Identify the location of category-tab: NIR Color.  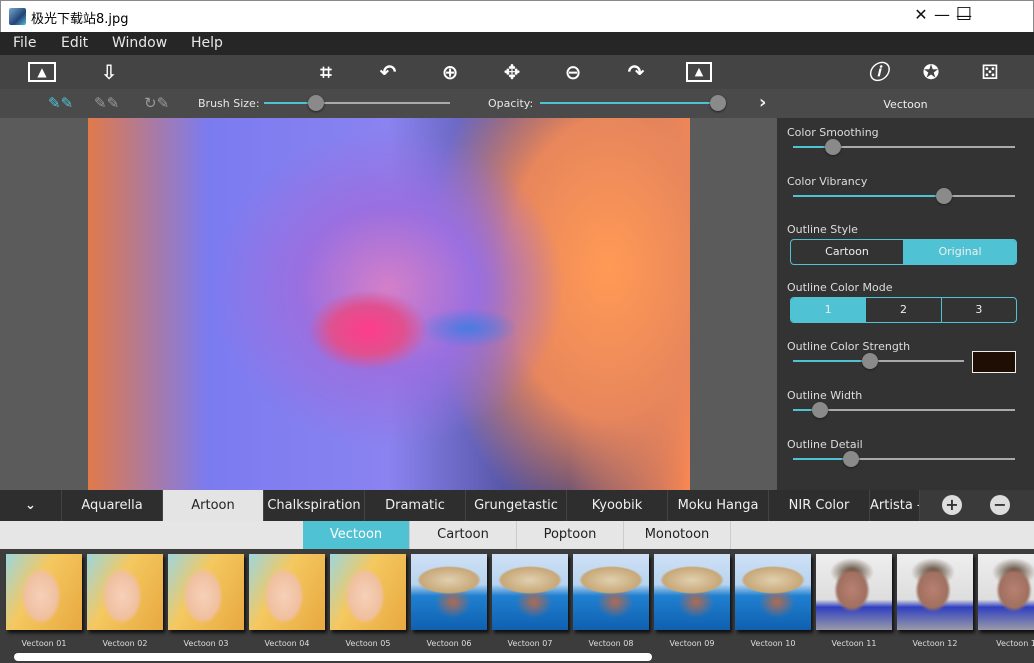
(819, 505).